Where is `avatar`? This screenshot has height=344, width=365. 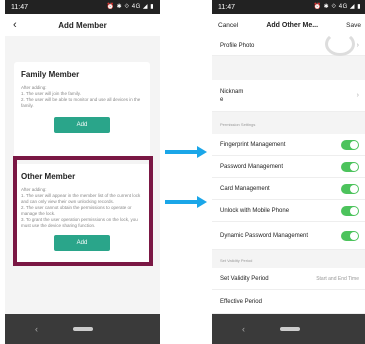
avatar is located at coordinates (340, 44).